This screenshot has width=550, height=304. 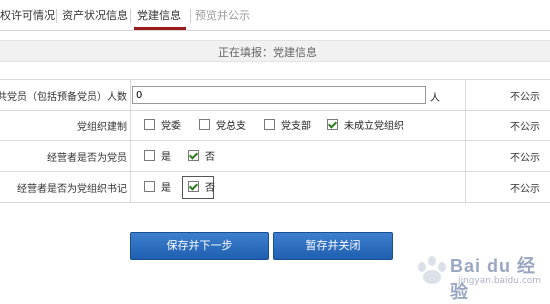 What do you see at coordinates (525, 189) in the screenshot?
I see `operator-secretary-visibility: 不公示` at bounding box center [525, 189].